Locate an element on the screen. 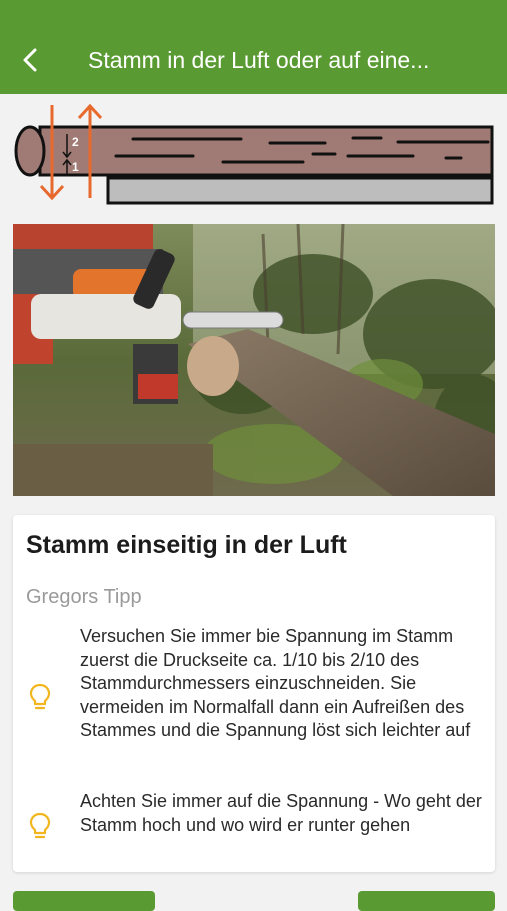 The width and height of the screenshot is (507, 911). cut-diagram: 2 1 is located at coordinates (254, 154).